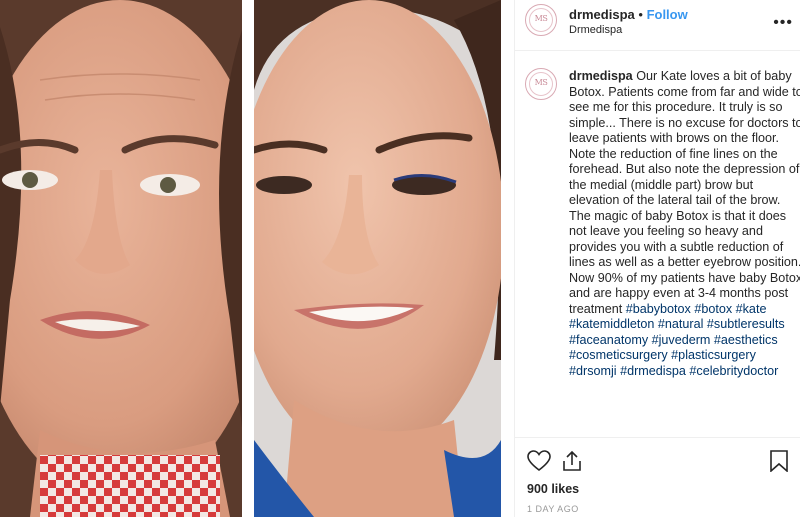 The image size is (800, 518). I want to click on header-title-row: drmedispa • Follow, so click(628, 14).